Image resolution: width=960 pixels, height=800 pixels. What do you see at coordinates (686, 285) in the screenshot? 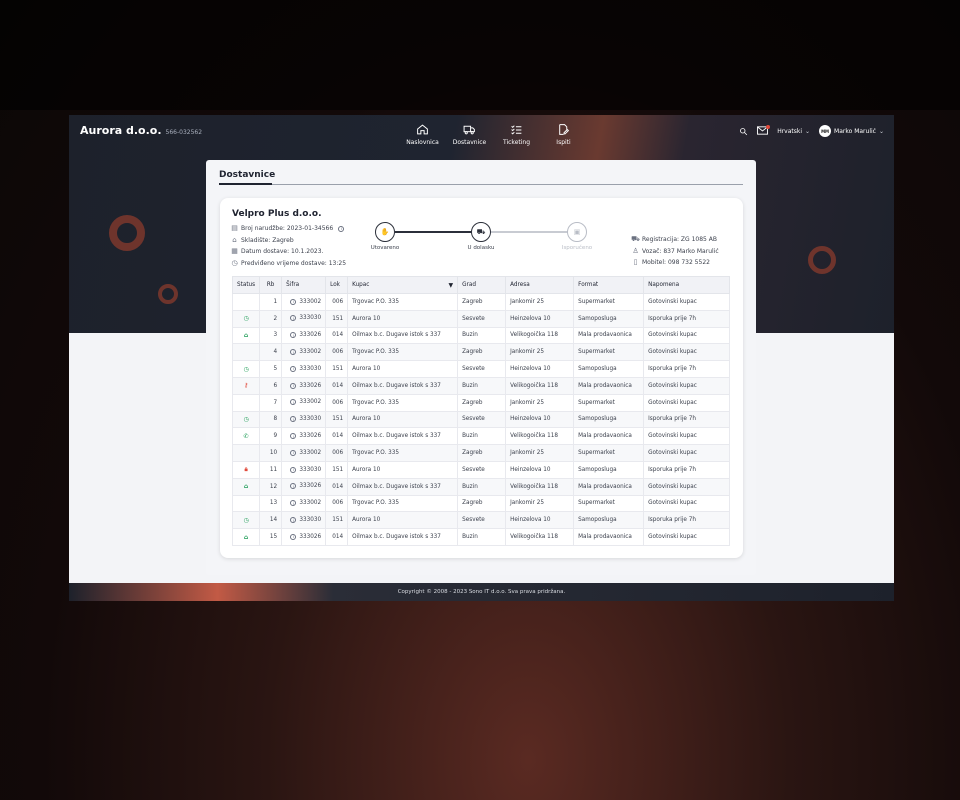
I see `col-napomena: Napomena` at bounding box center [686, 285].